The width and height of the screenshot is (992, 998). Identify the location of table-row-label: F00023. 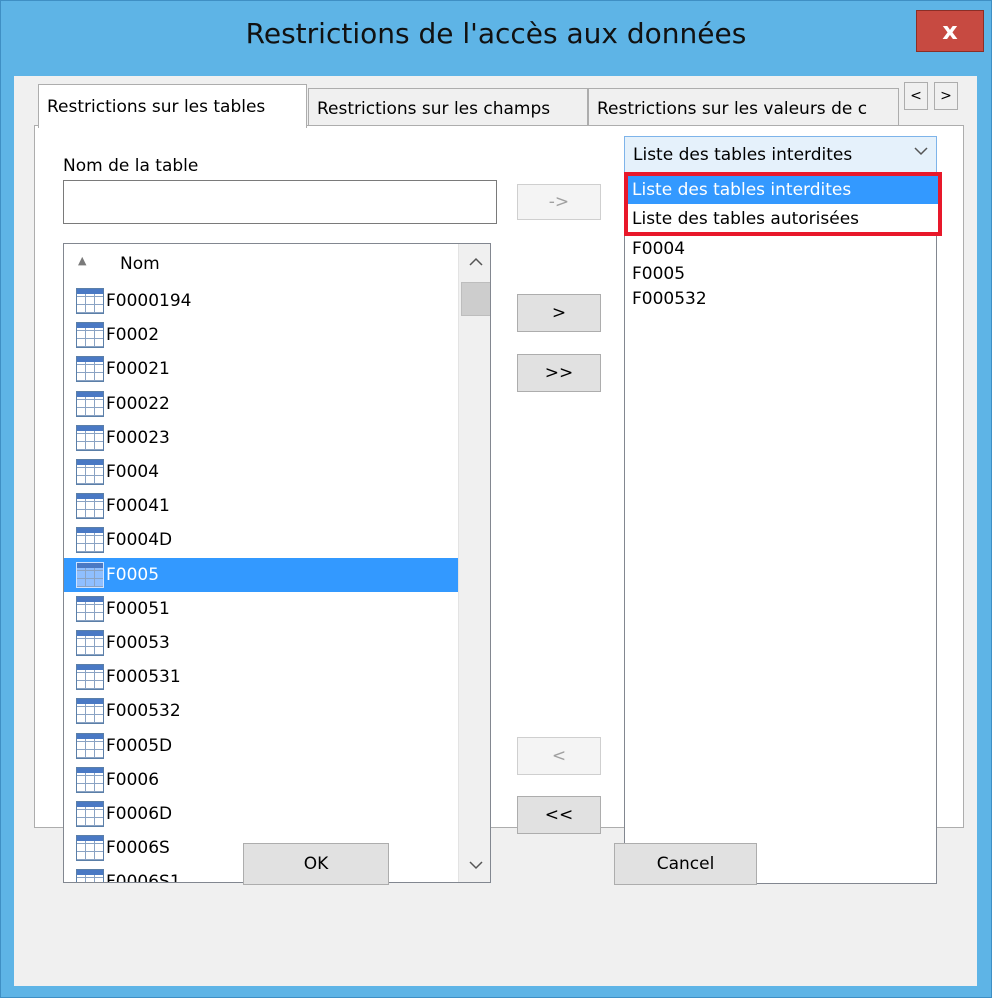
(138, 437).